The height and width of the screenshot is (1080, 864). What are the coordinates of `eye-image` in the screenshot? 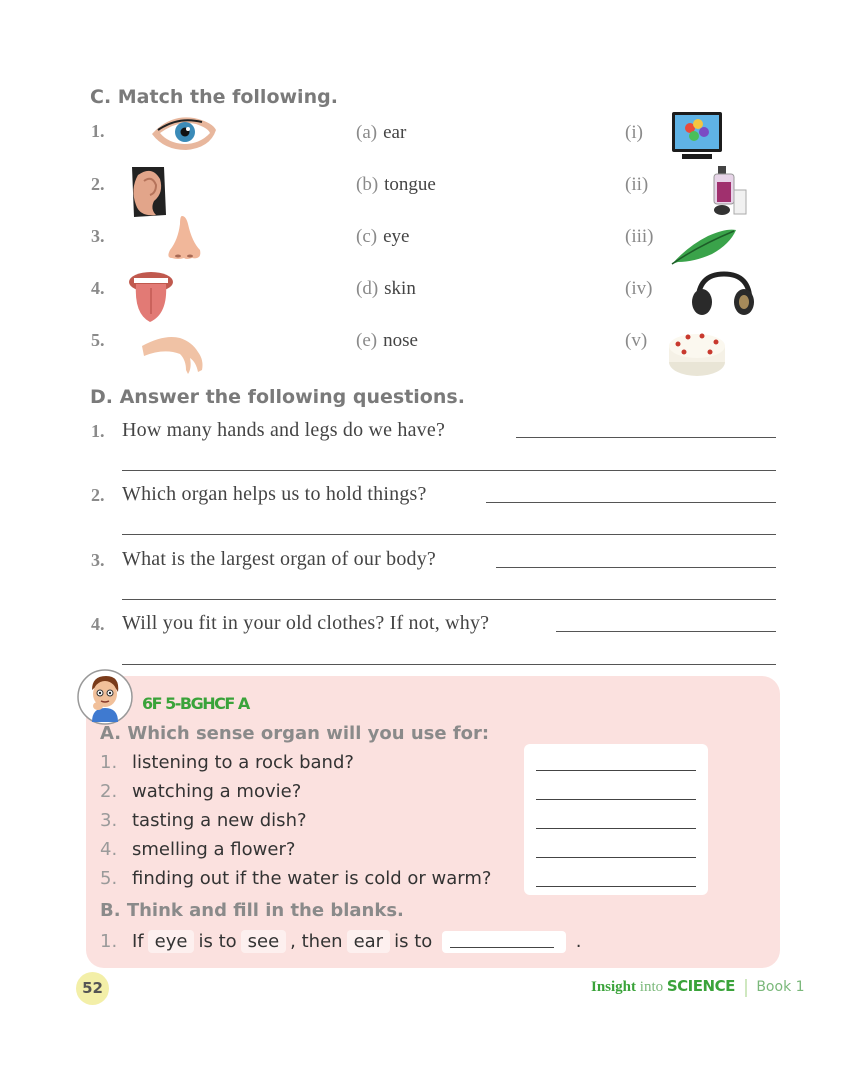 It's located at (184, 133).